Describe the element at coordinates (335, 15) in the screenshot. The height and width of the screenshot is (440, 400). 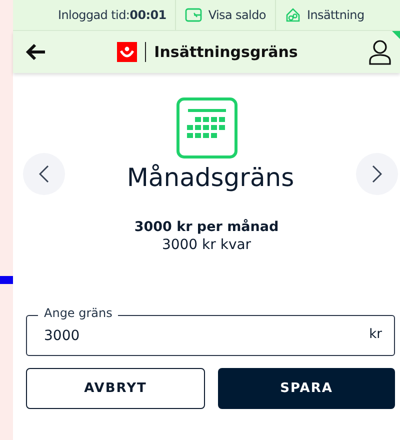
I see `topbar-link: Insättning` at that location.